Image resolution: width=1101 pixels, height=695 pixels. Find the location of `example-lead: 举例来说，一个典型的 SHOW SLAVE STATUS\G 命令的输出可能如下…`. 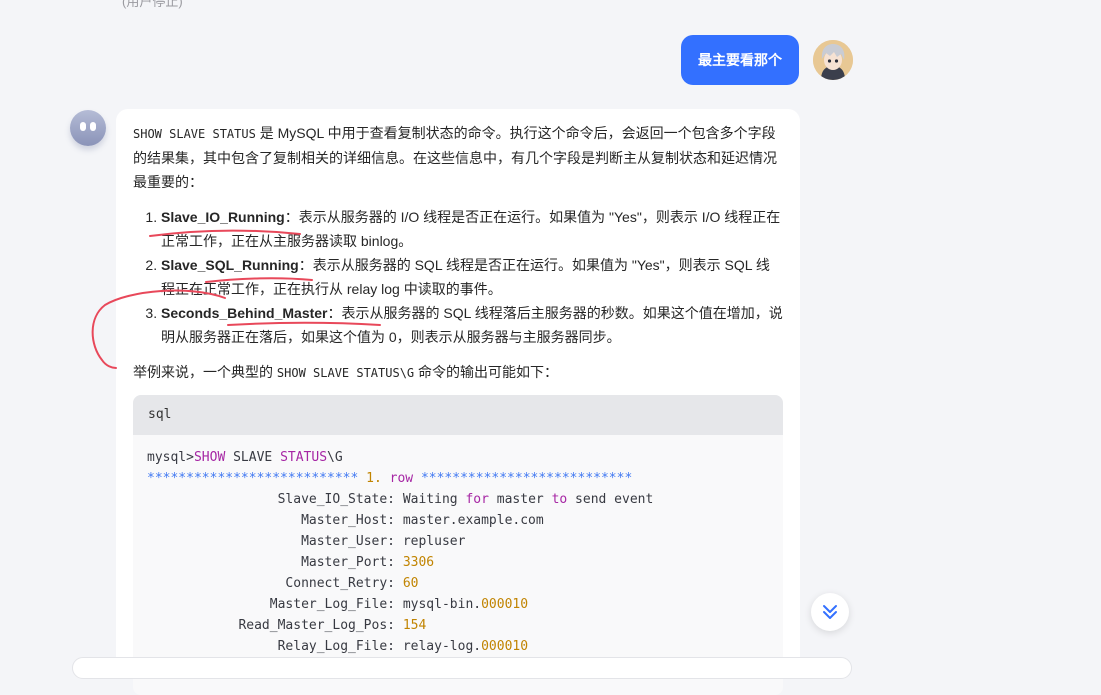

example-lead: 举例来说，一个典型的 SHOW SLAVE STATUS\G 命令的输出可能如下… is located at coordinates (458, 372).